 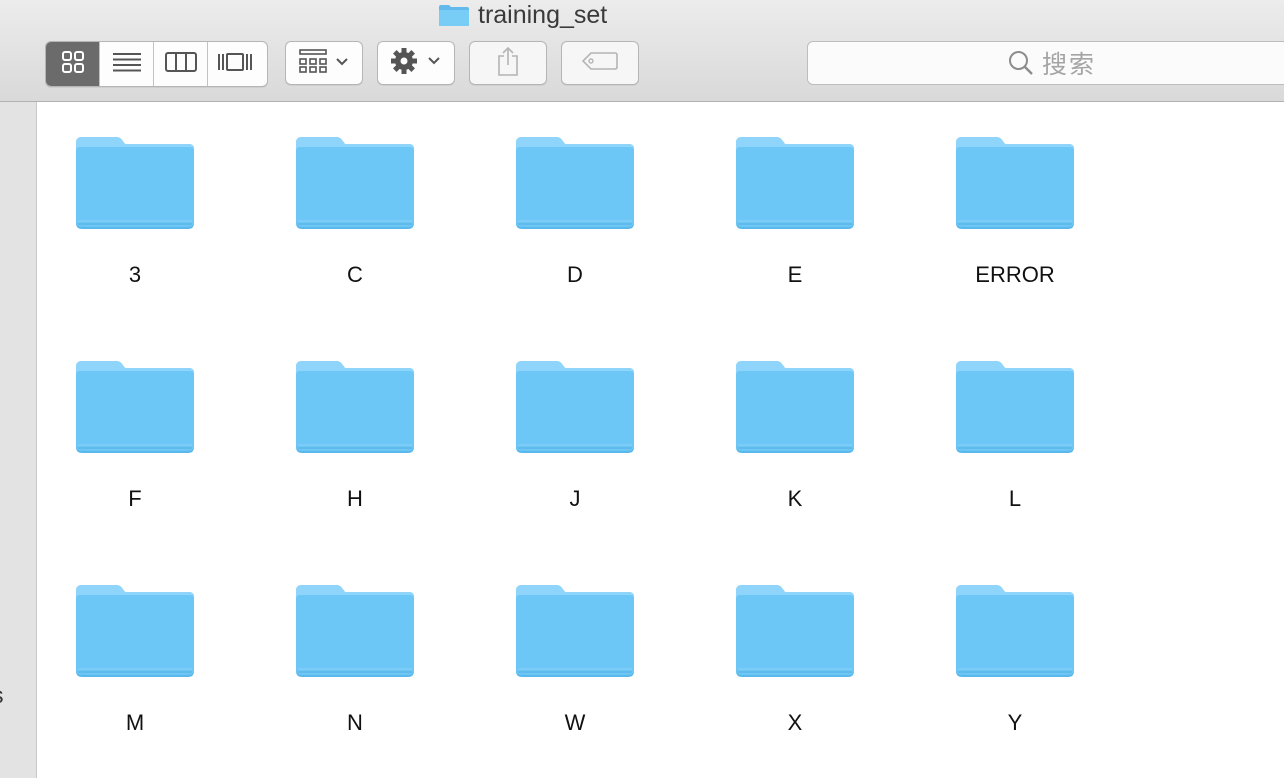 I want to click on search-icon, so click(x=1021, y=63).